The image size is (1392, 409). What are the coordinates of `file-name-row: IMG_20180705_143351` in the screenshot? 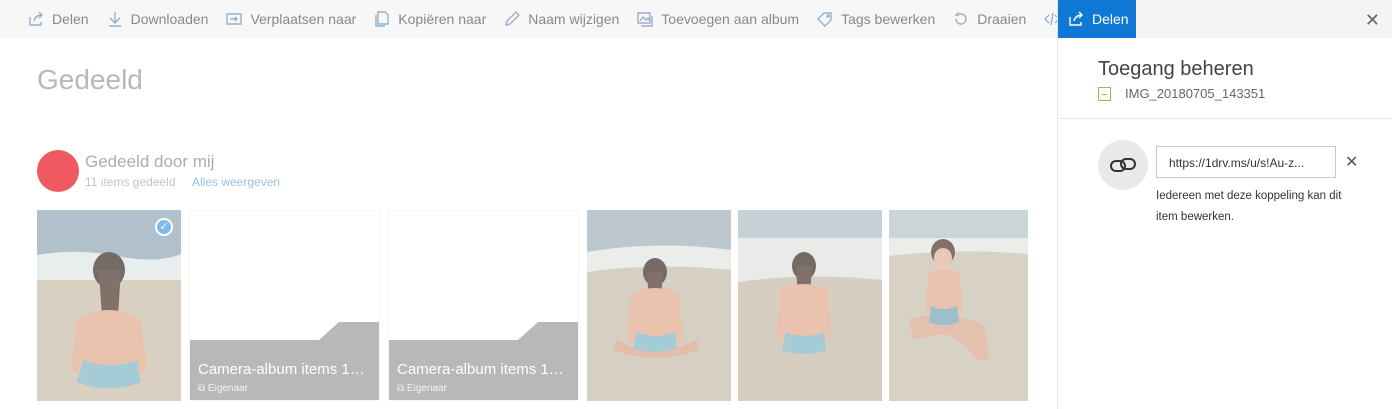 It's located at (1181, 93).